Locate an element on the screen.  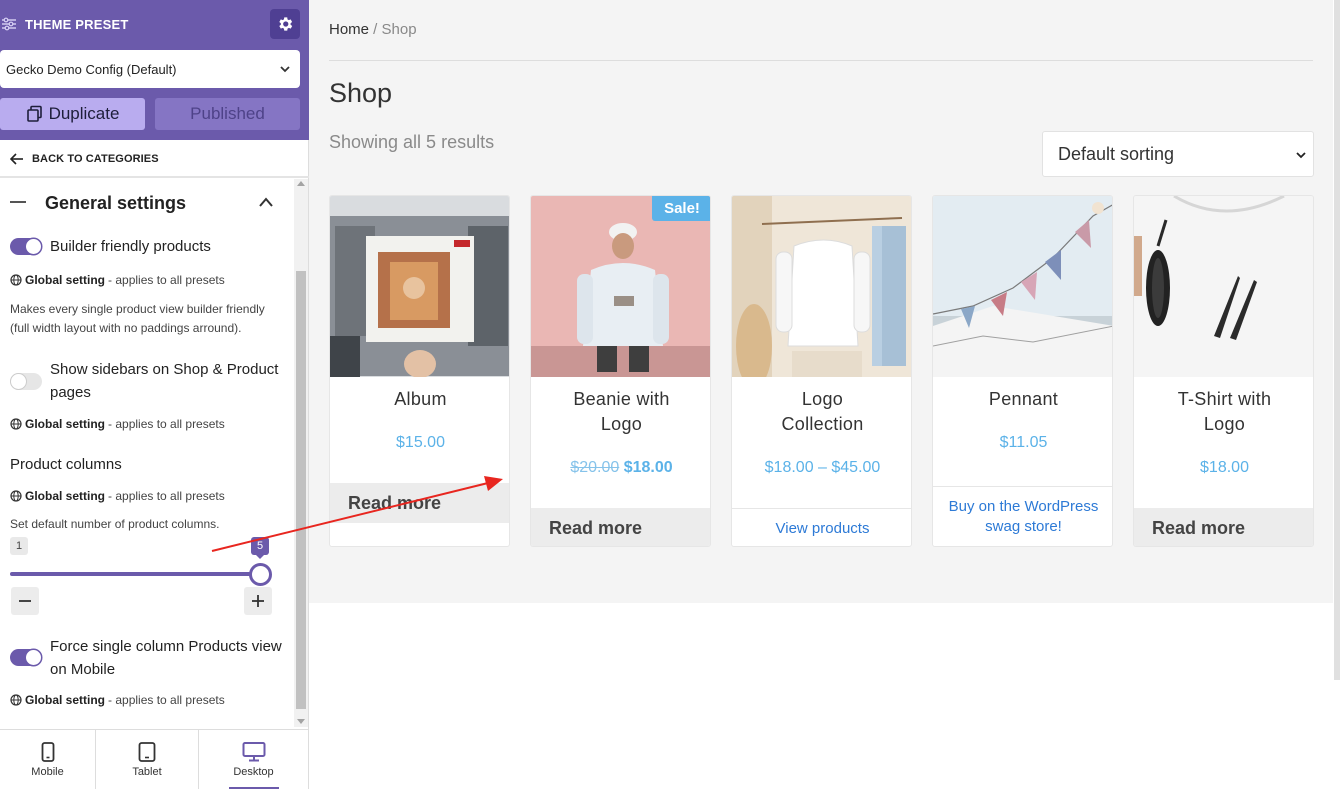
settings-button is located at coordinates (285, 24).